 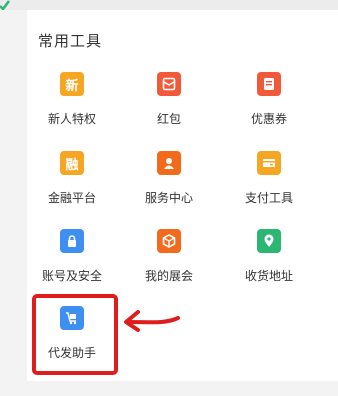 What do you see at coordinates (268, 198) in the screenshot?
I see `tool-label: 支付工具` at bounding box center [268, 198].